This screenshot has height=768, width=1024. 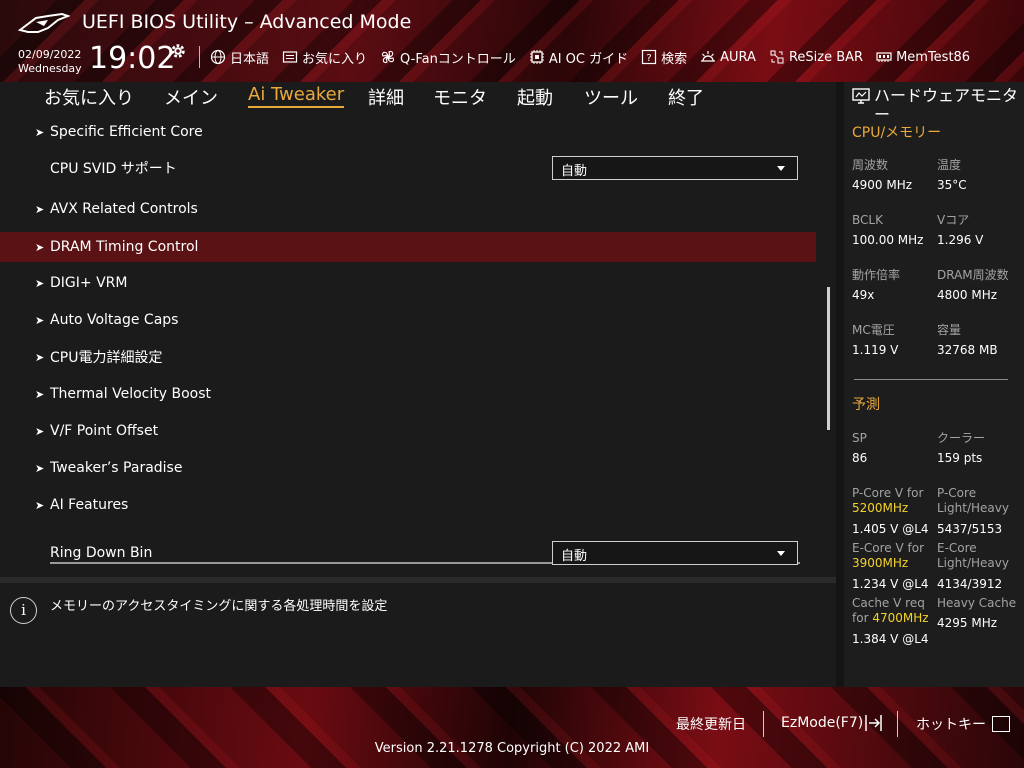 What do you see at coordinates (50, 54) in the screenshot?
I see `date-text: 02/09/2022` at bounding box center [50, 54].